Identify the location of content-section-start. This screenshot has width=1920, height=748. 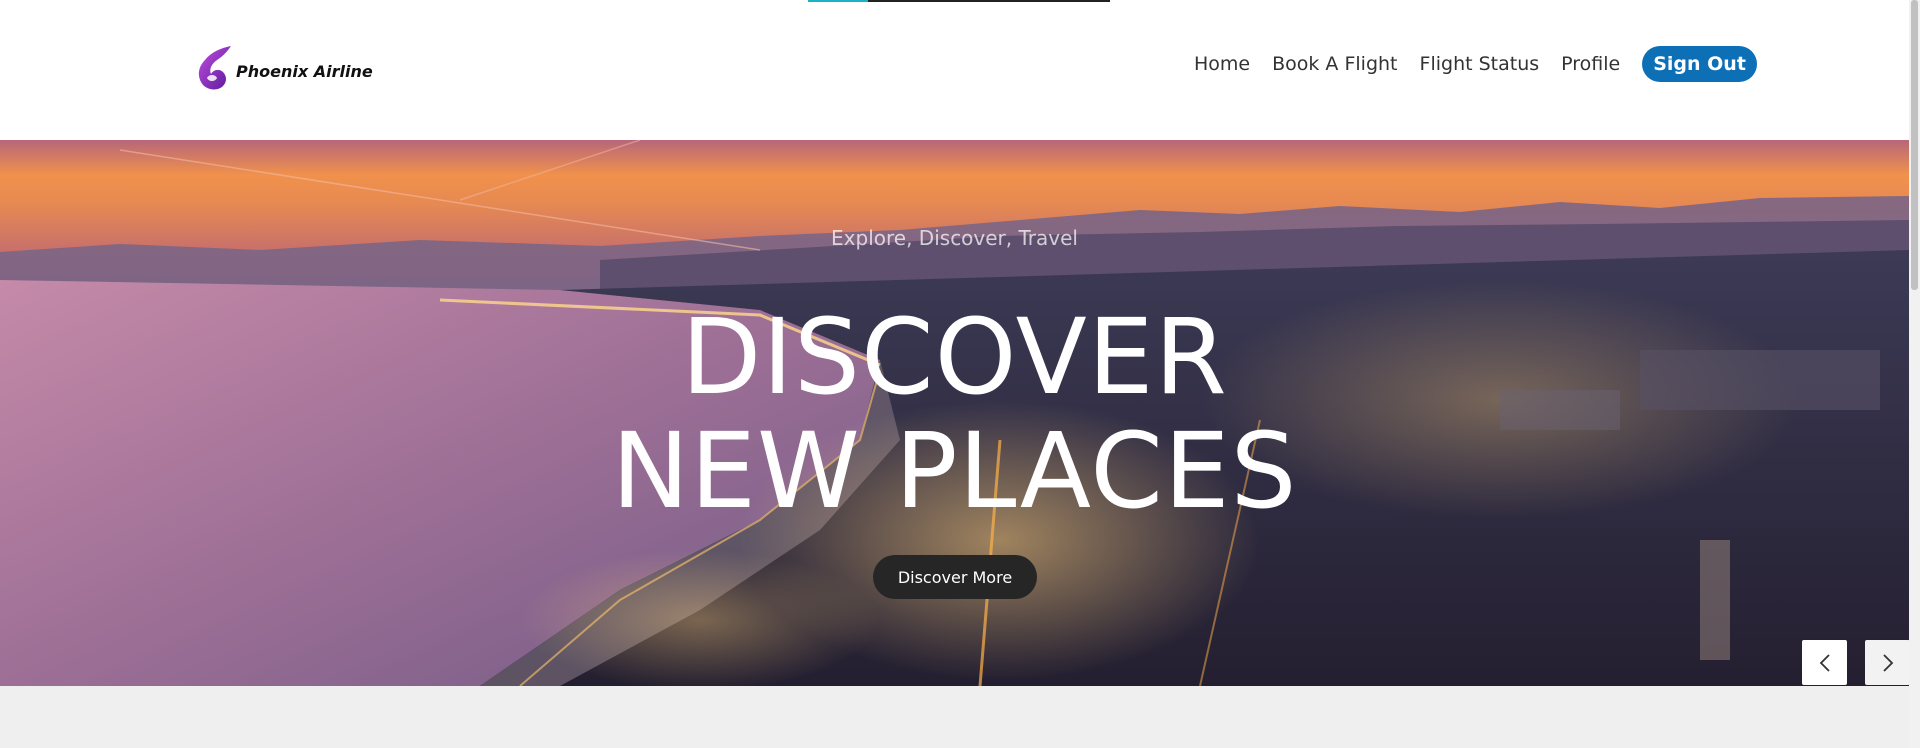
(960, 717).